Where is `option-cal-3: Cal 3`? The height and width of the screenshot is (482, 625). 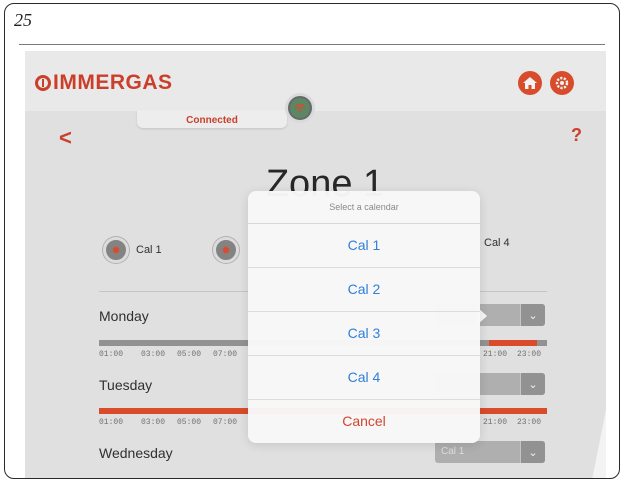 option-cal-3: Cal 3 is located at coordinates (364, 334).